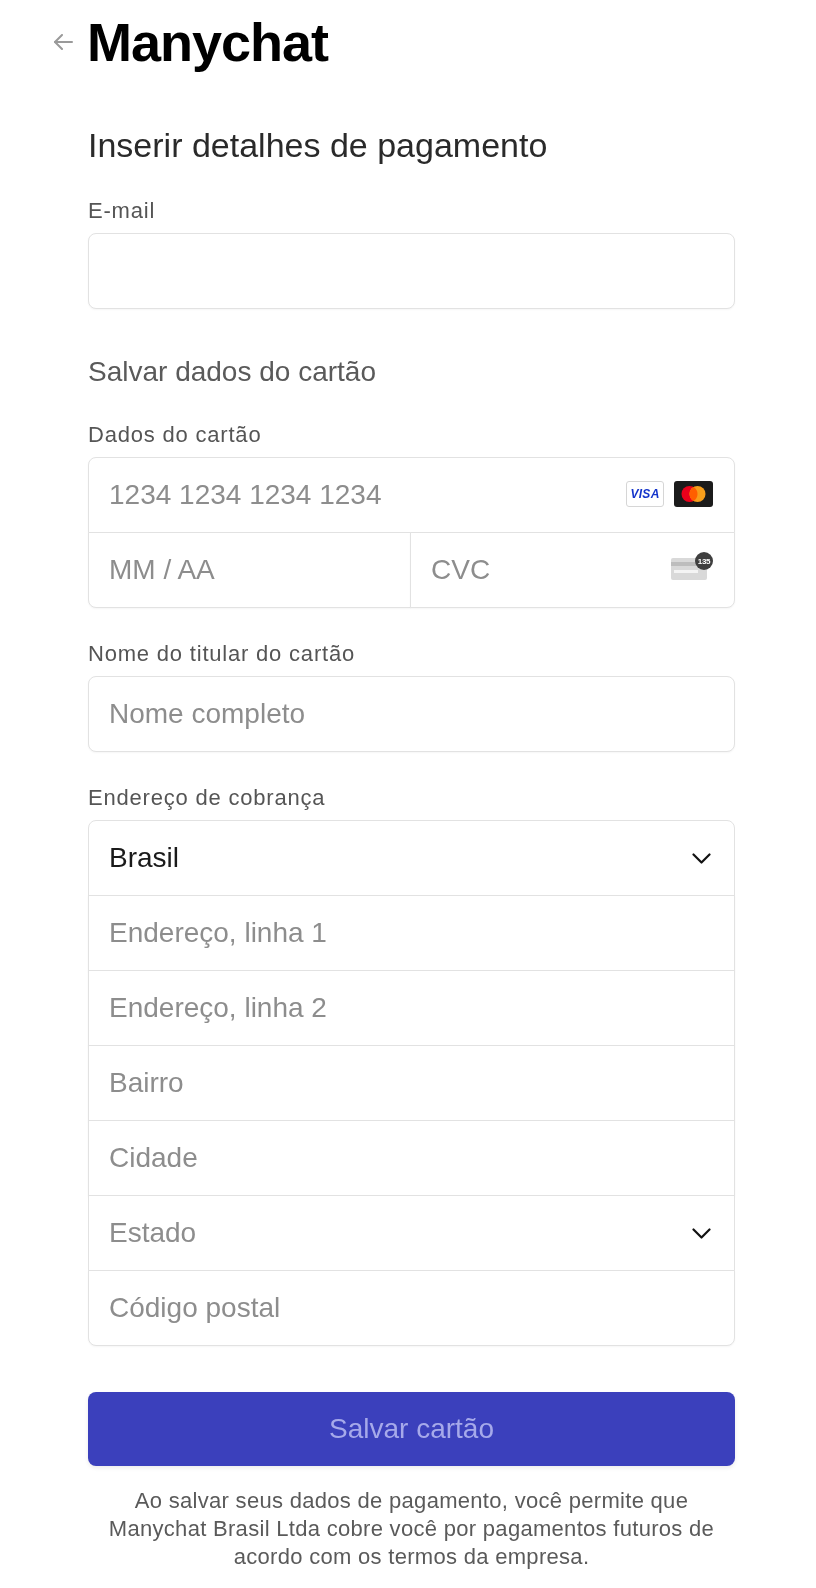 This screenshot has height=1588, width=816. Describe the element at coordinates (411, 1529) in the screenshot. I see `disclaimer-text: Ao salvar seus dados de pagamento, você permite que Manychat Brasil Ltda cobre você por pagamentos futuros de acordo com os termos da empresa.` at that location.